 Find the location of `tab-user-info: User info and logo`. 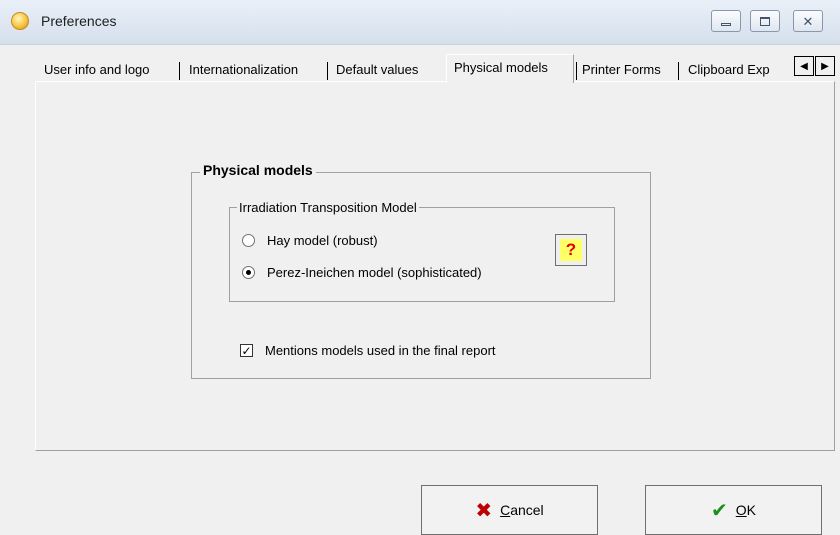

tab-user-info: User info and logo is located at coordinates (97, 69).